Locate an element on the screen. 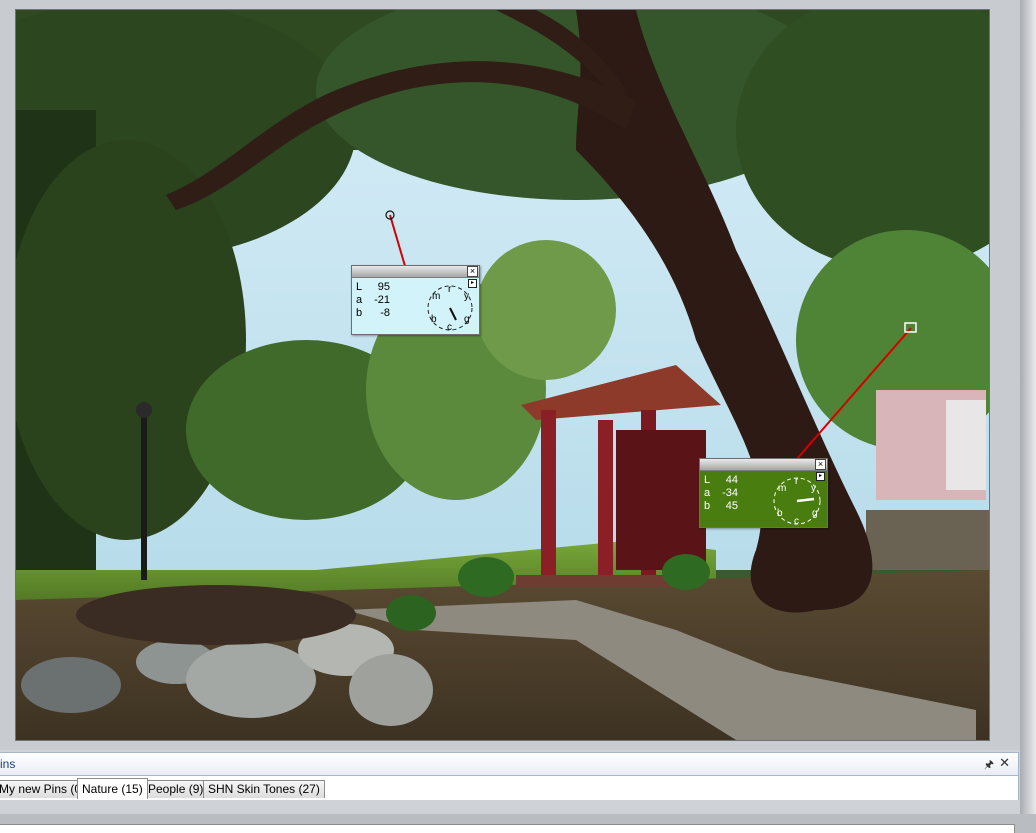 The width and height of the screenshot is (1036, 833). lab-values: L 95 a -21 b -8 is located at coordinates (373, 300).